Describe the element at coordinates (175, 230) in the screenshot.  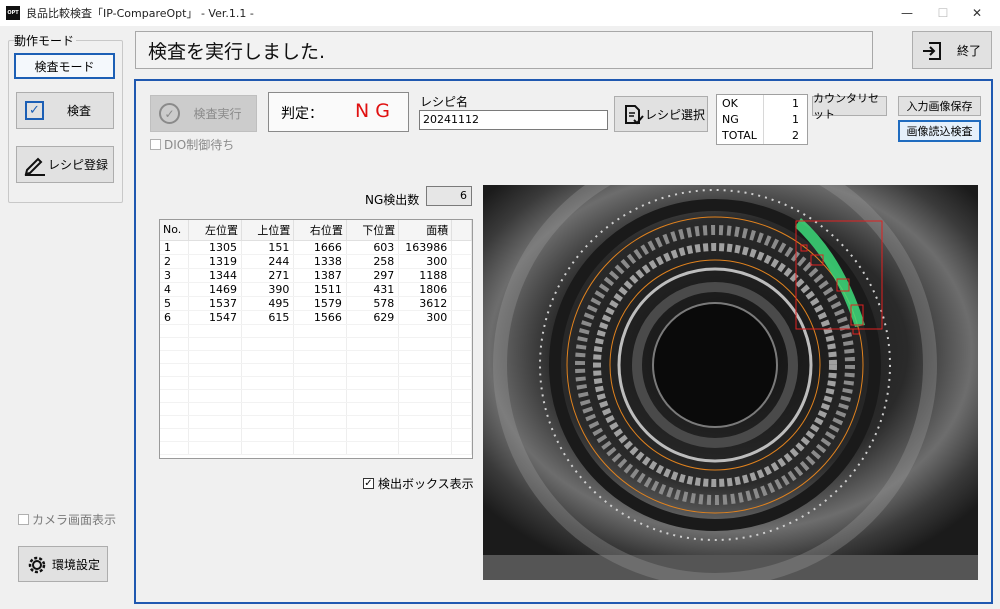
I see `column-header: No.` at that location.